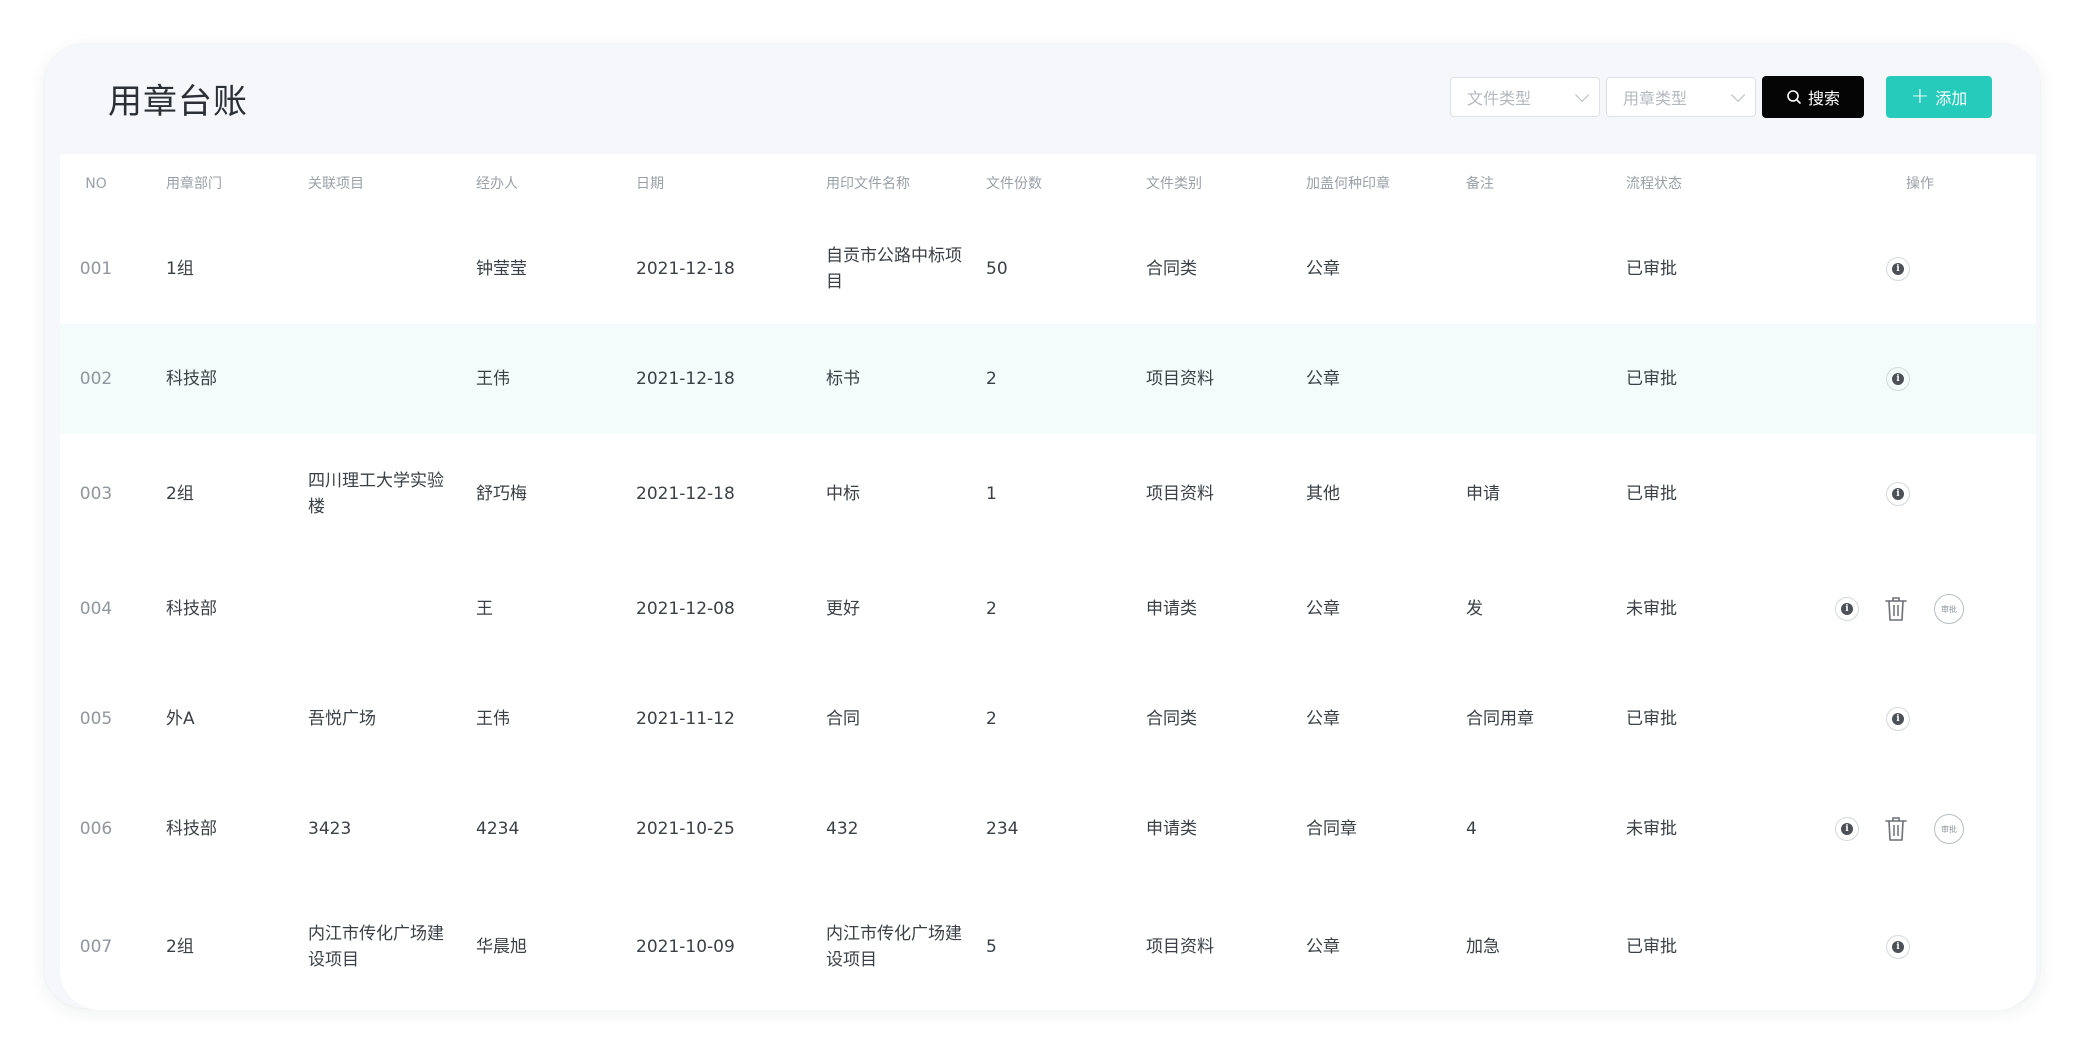 The image size is (2090, 1056). What do you see at coordinates (1546, 379) in the screenshot?
I see `cell-remark` at bounding box center [1546, 379].